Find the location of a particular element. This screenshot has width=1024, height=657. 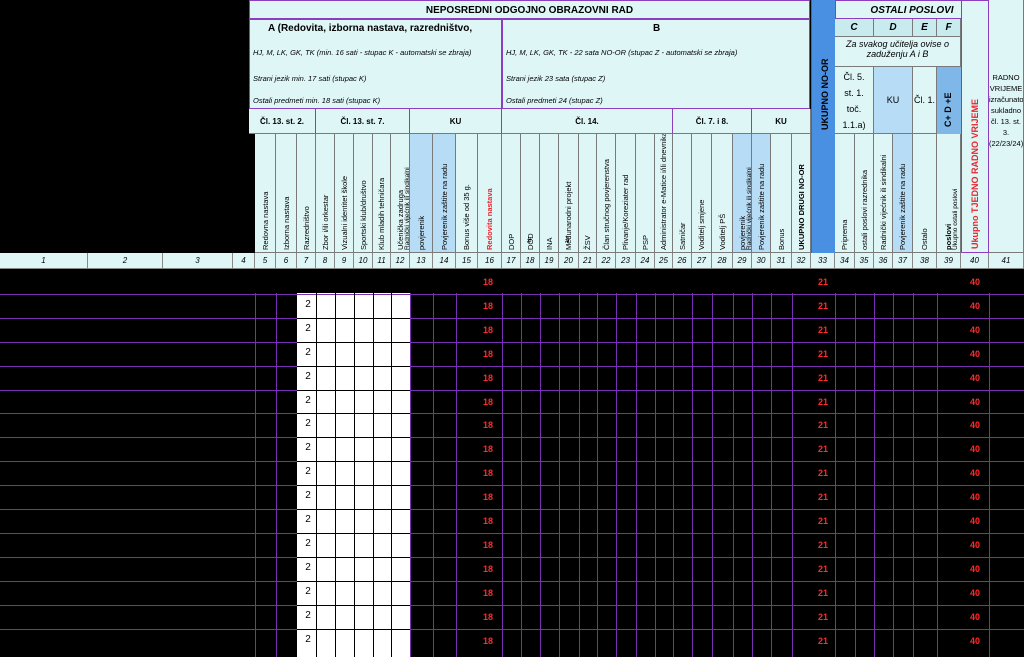

cl1-text: Čl. 1. is located at coordinates (924, 100).